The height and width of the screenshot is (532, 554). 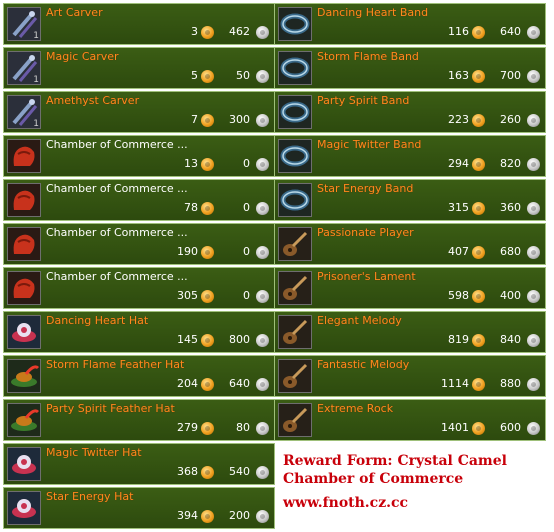 What do you see at coordinates (194, 75) in the screenshot?
I see `gold-price: 5` at bounding box center [194, 75].